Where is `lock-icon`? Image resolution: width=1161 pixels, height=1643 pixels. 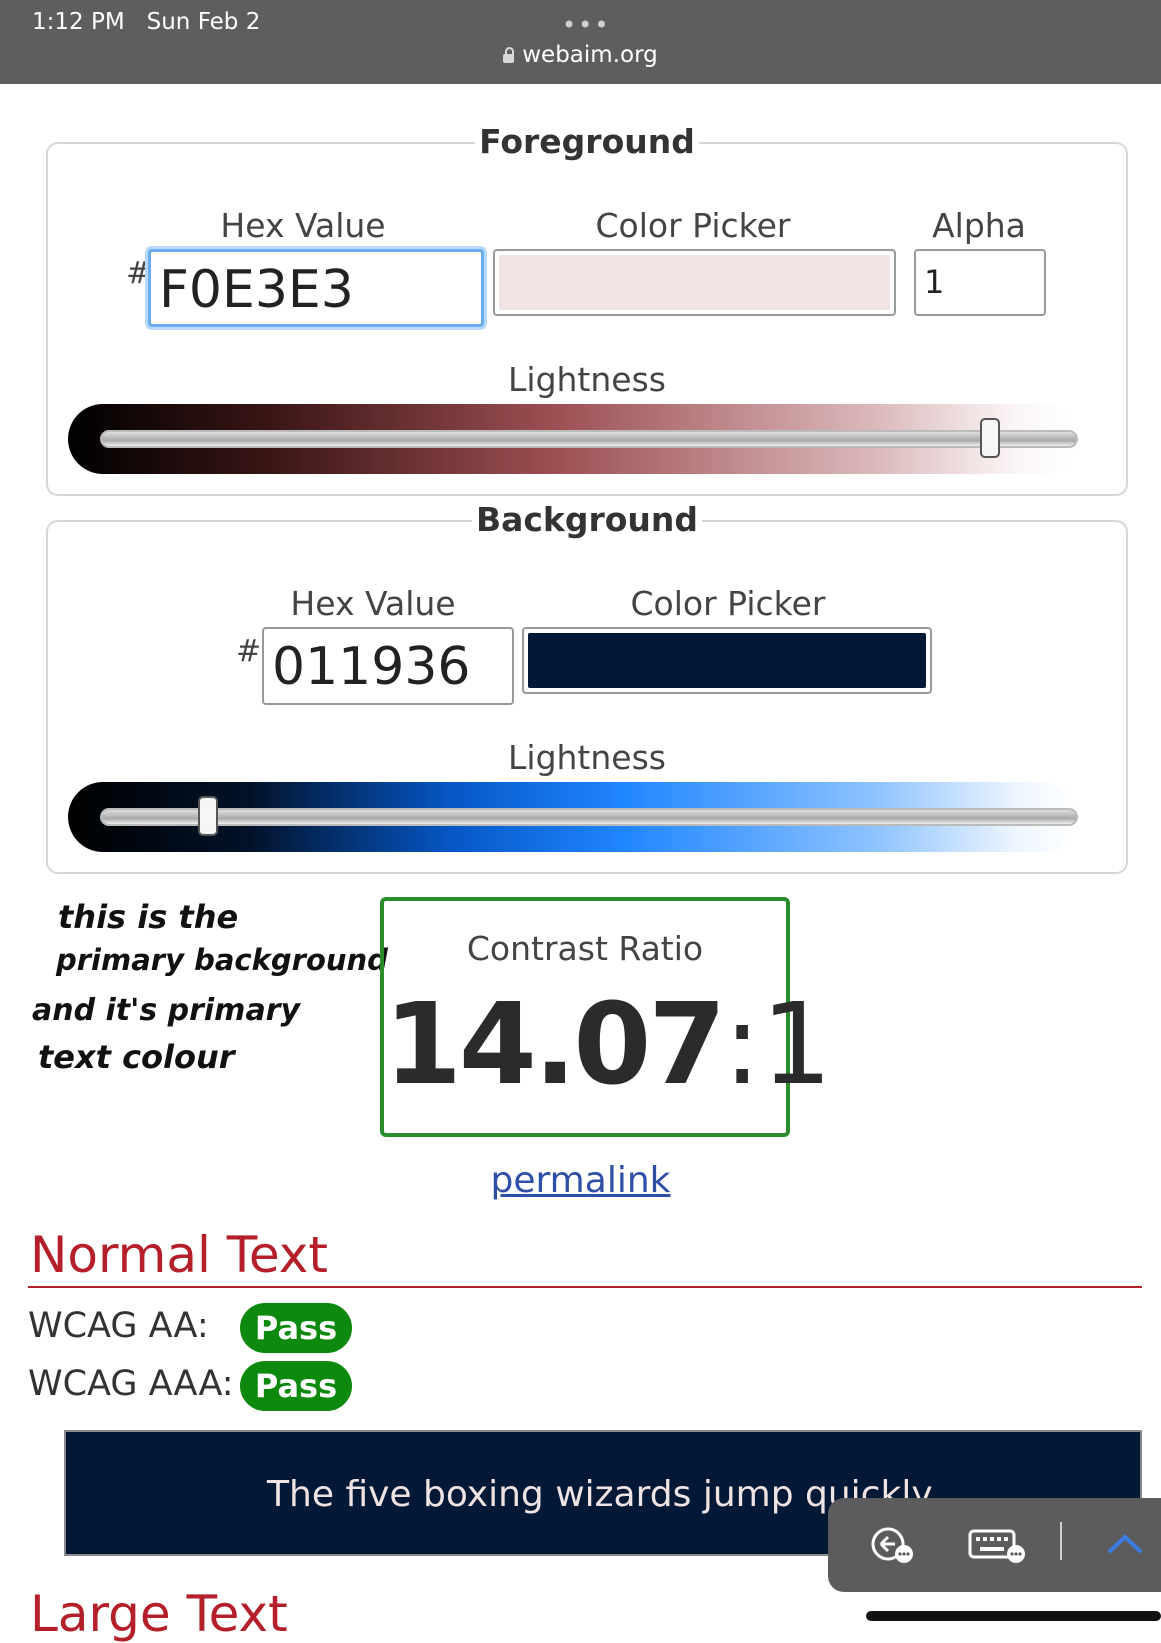
lock-icon is located at coordinates (509, 55).